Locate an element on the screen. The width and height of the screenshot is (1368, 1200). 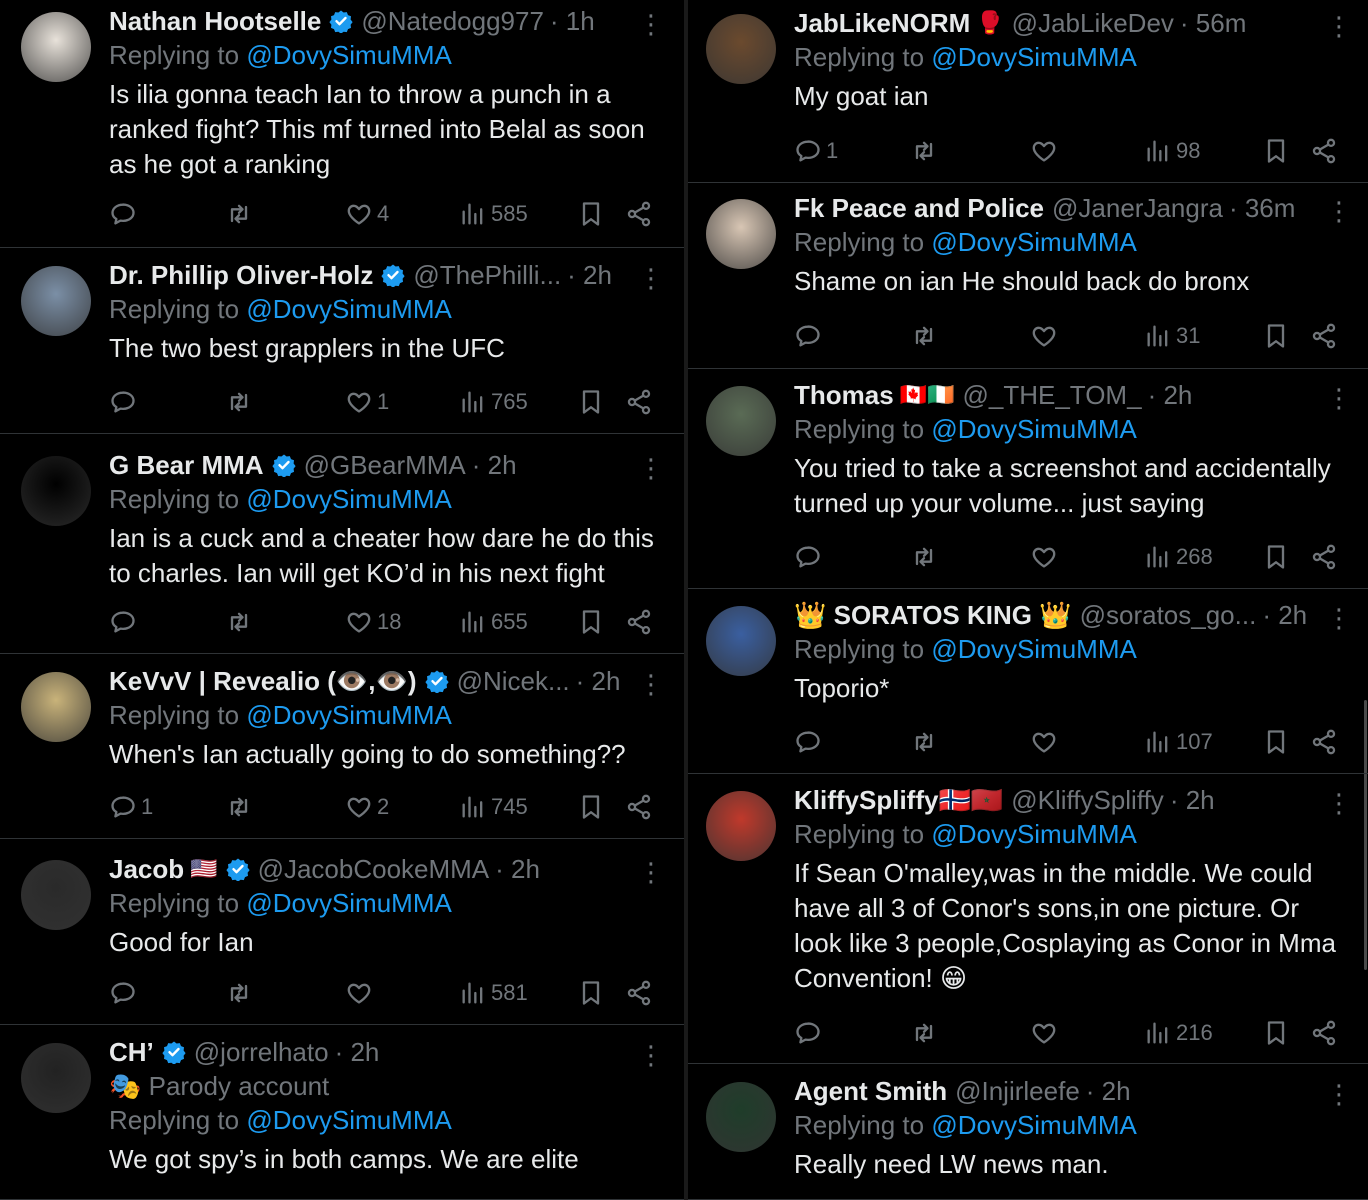
user-handle: @jorrelhato is located at coordinates (261, 1052).